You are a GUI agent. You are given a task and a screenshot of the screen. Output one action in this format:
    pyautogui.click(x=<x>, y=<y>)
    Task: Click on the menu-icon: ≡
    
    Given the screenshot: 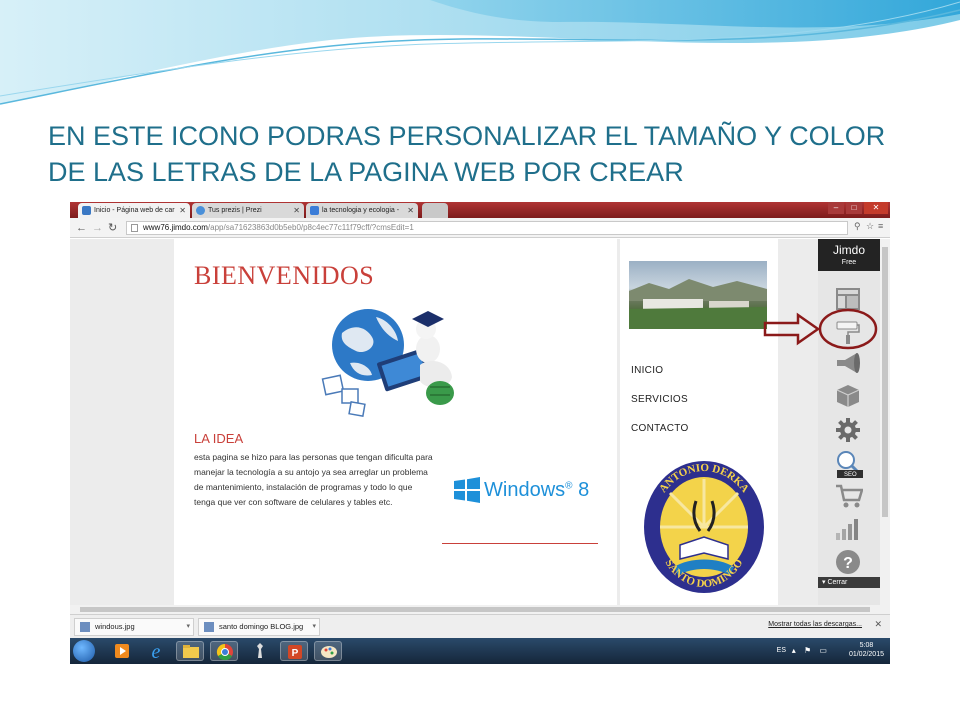 What is the action you would take?
    pyautogui.click(x=880, y=226)
    